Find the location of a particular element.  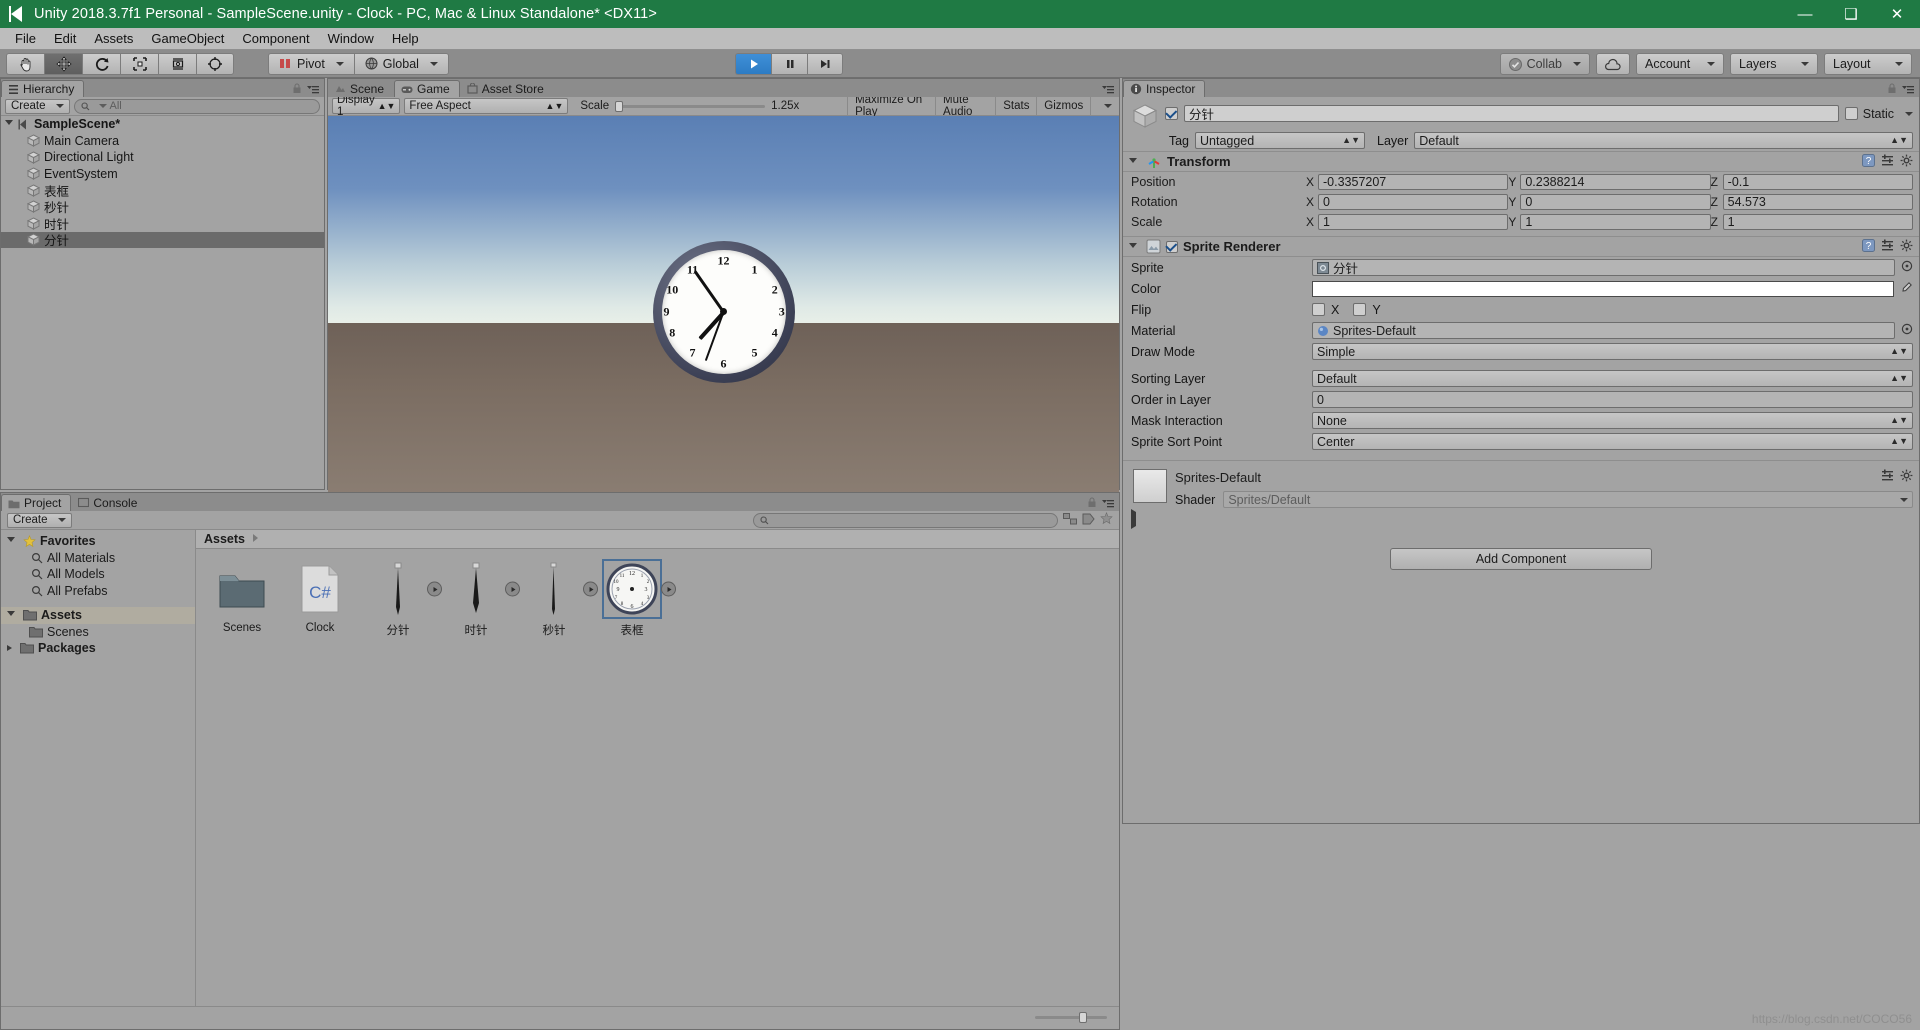

rotation-x-field: 0 is located at coordinates (1413, 202).